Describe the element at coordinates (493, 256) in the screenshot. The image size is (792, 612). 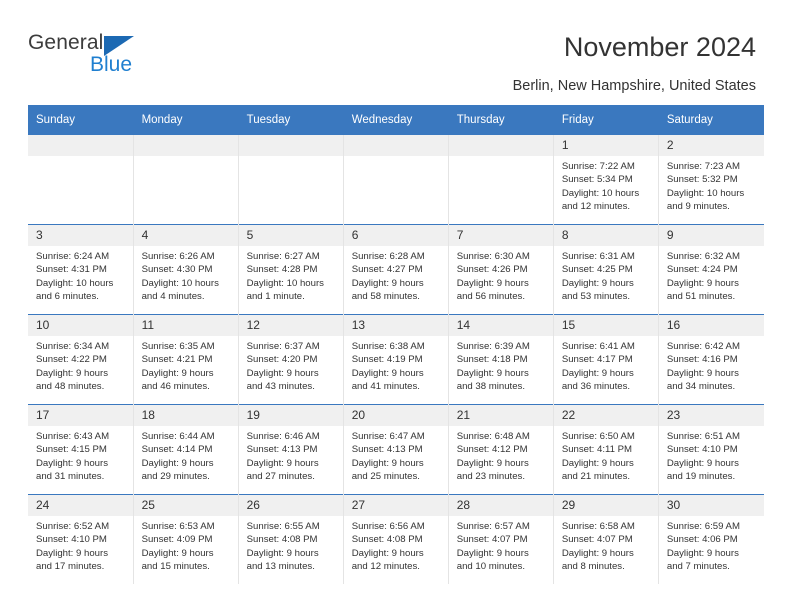
I see `sunrise-text: Sunrise: 6:30 AM` at that location.